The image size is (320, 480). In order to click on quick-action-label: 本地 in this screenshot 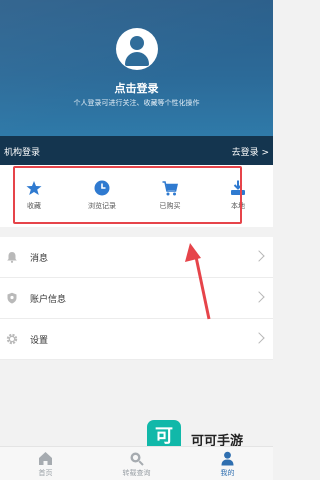, I will do `click(238, 206)`.